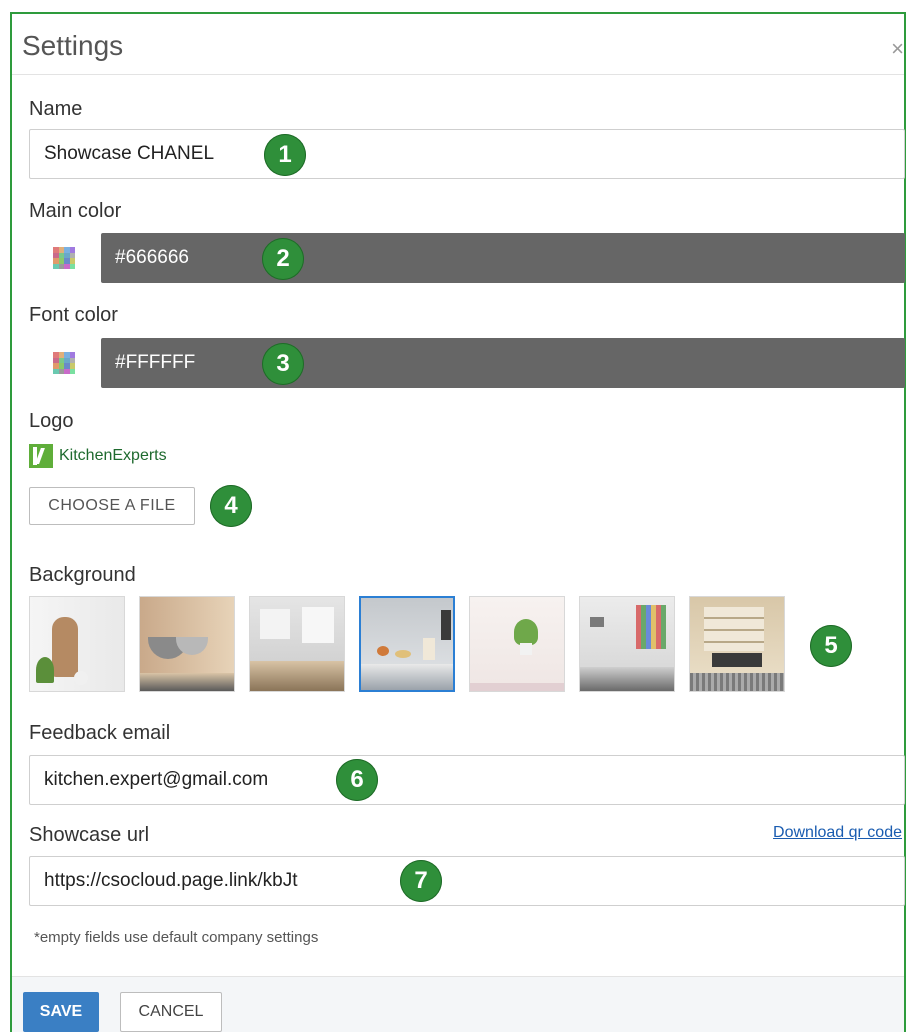 This screenshot has width=909, height=1032. What do you see at coordinates (82, 575) in the screenshot?
I see `background-label: Background` at bounding box center [82, 575].